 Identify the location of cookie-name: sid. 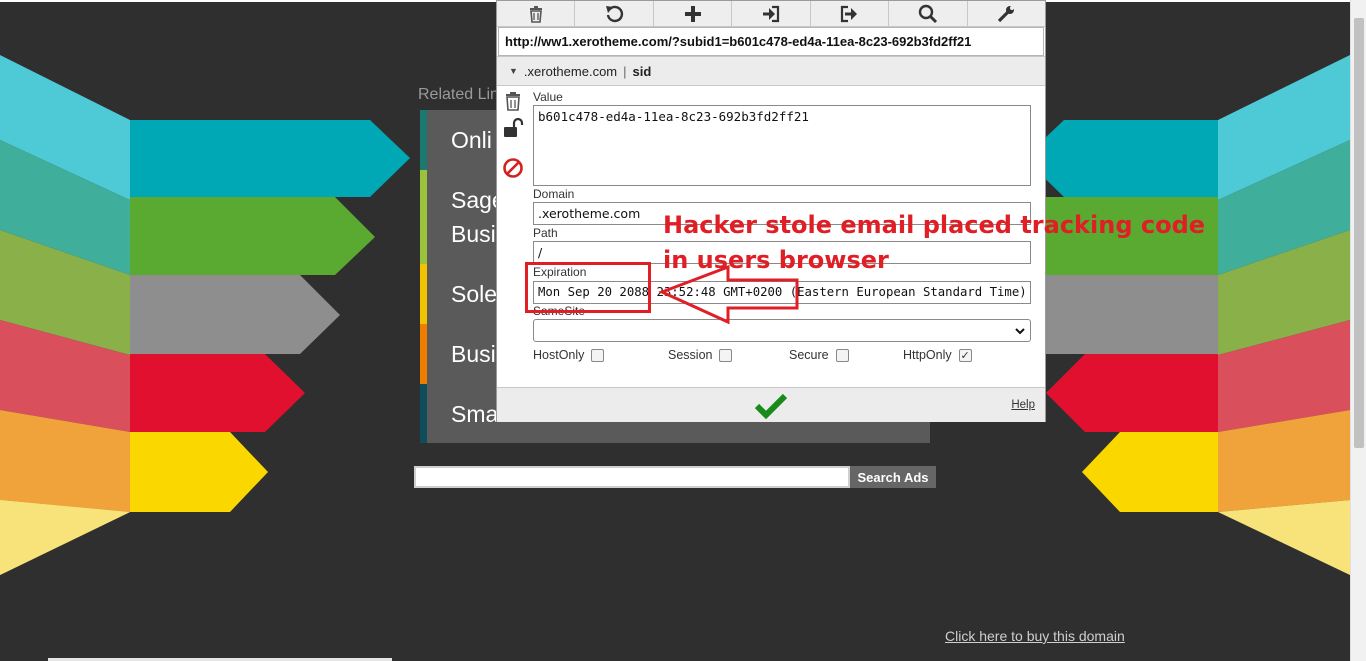
(642, 71).